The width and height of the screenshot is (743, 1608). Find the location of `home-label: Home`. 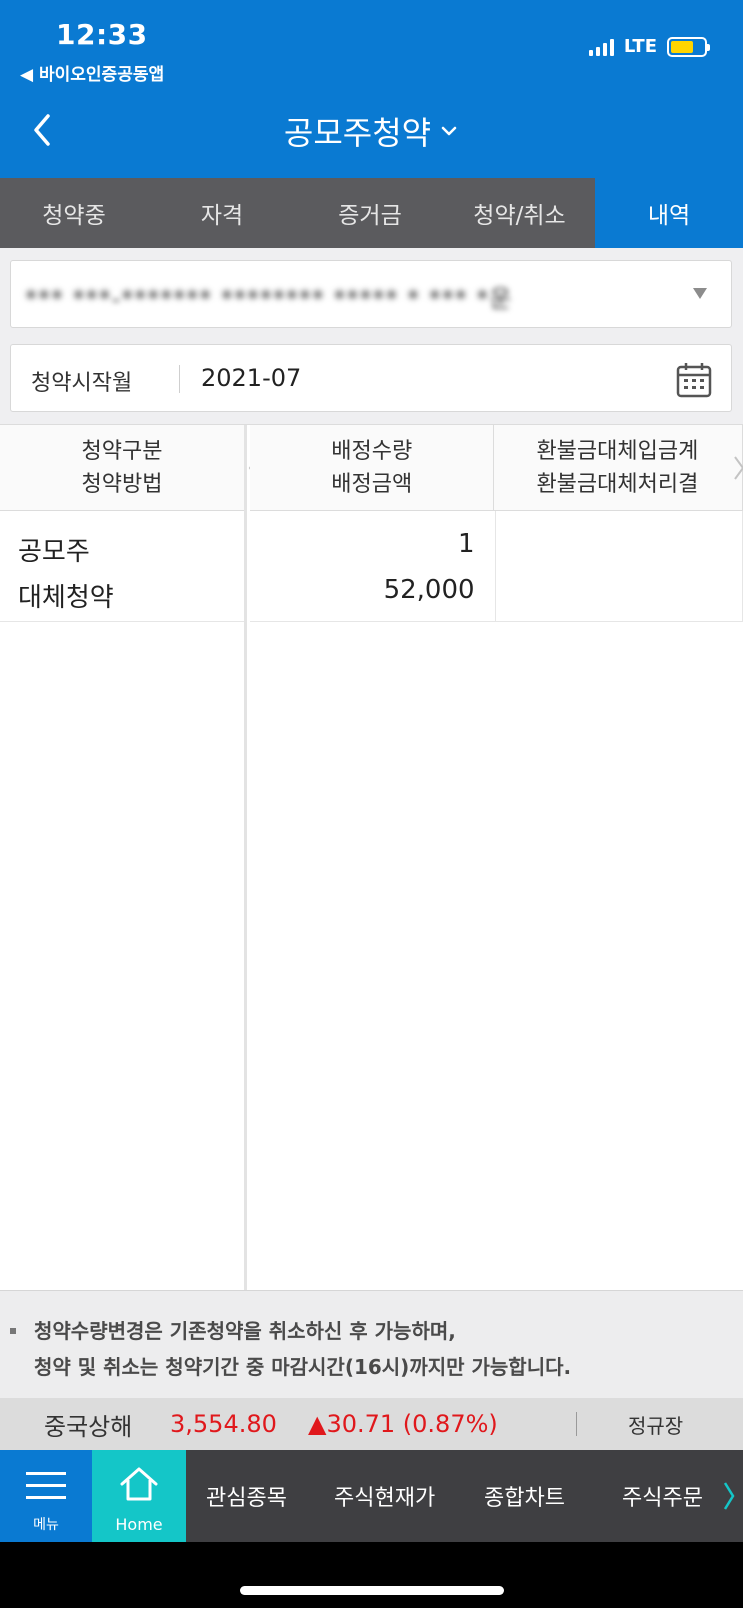

home-label: Home is located at coordinates (139, 1524).